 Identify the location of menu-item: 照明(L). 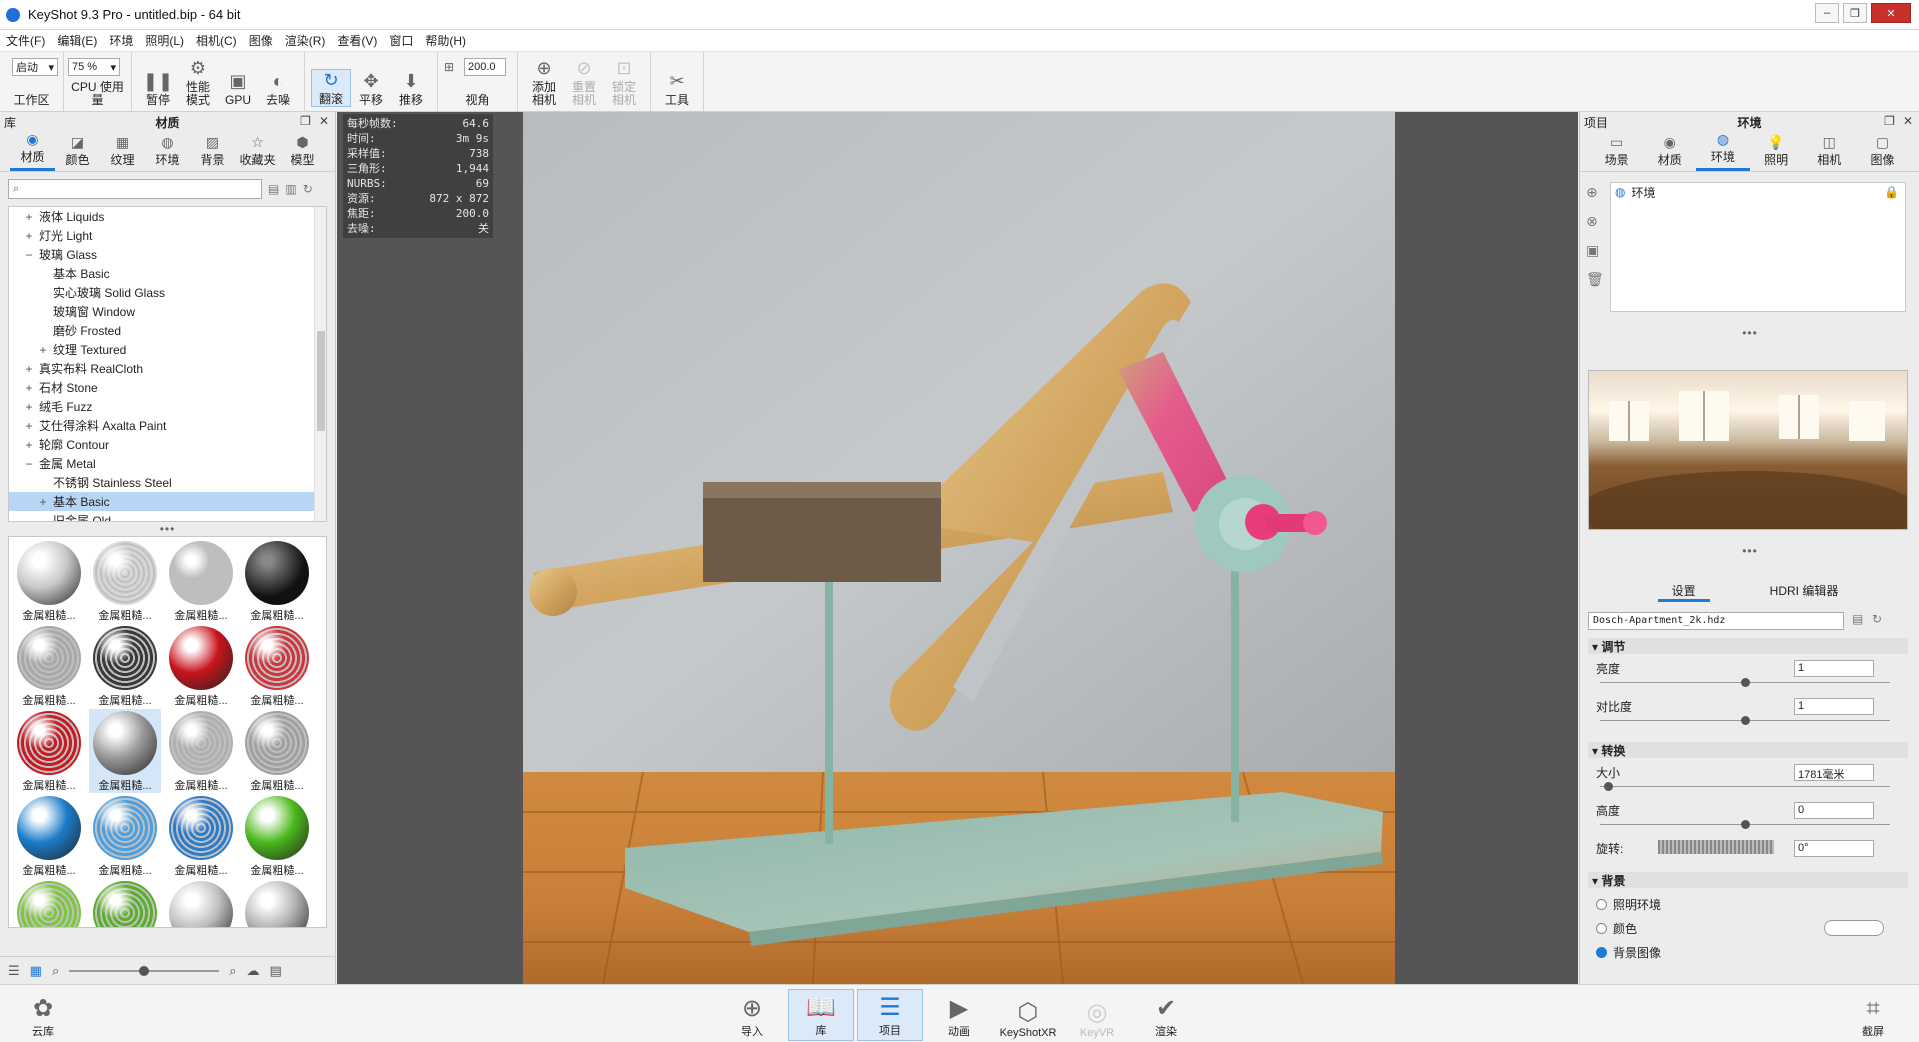
(164, 40).